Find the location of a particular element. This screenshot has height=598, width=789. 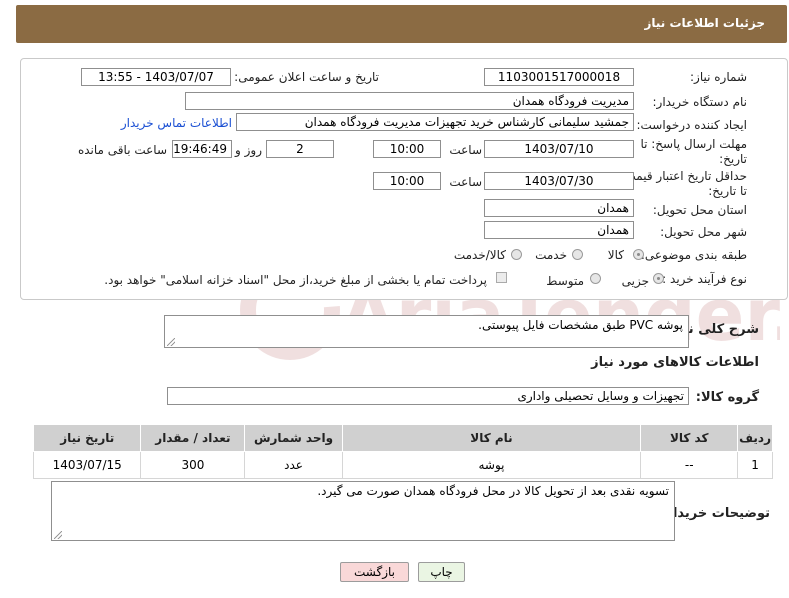

back-button: بازگشت is located at coordinates (374, 572).